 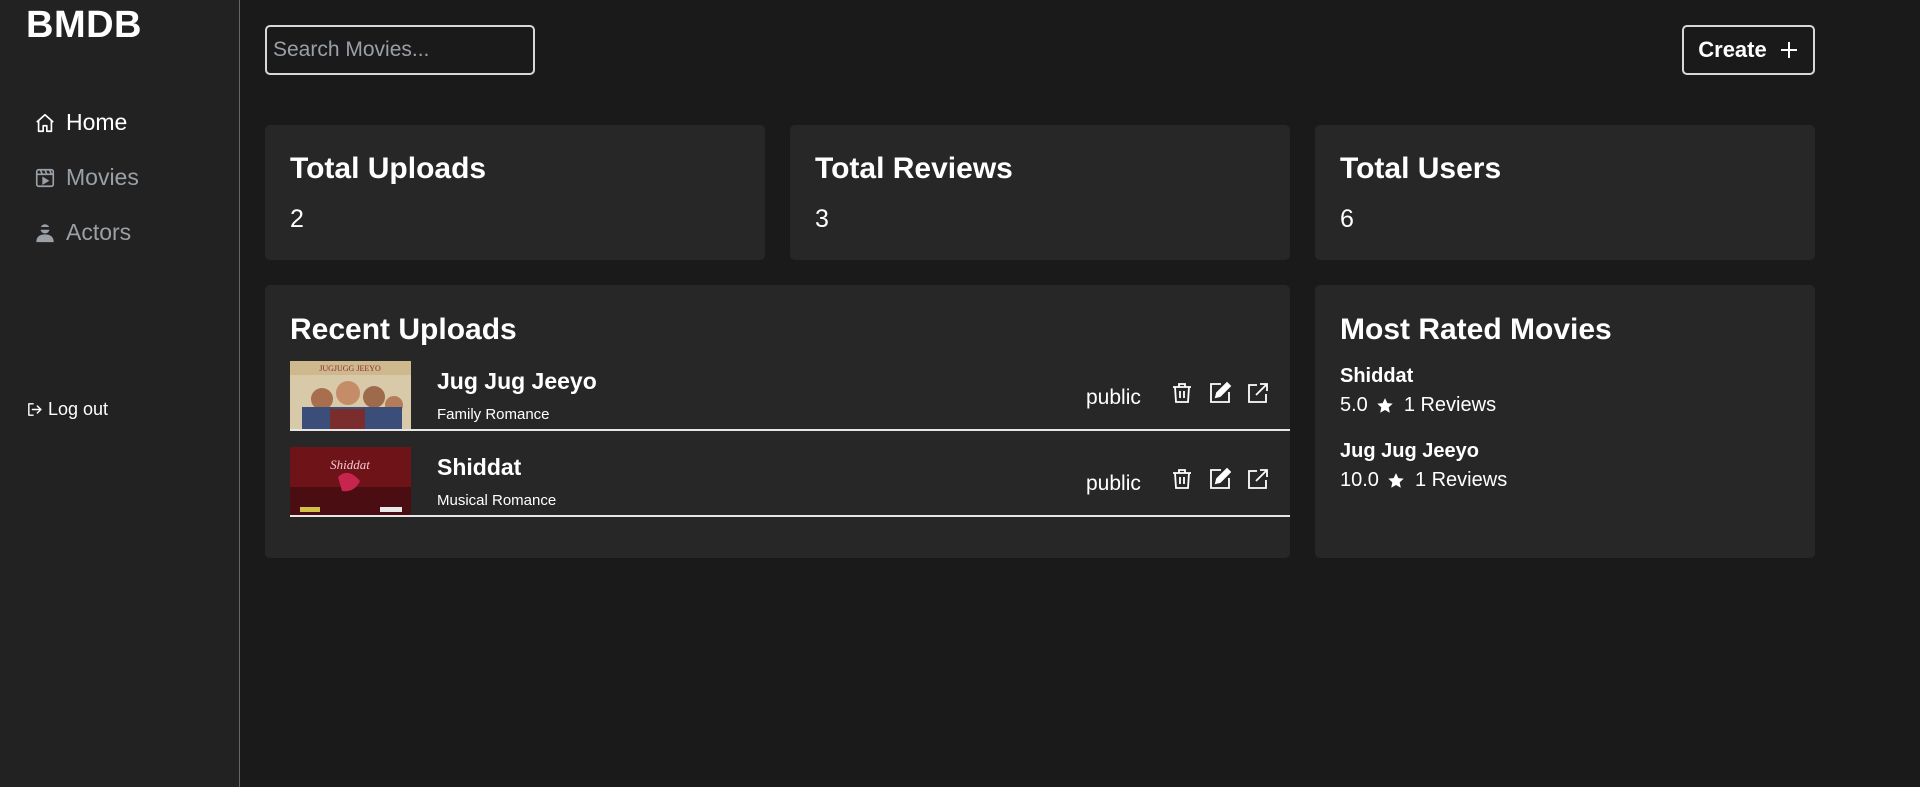 What do you see at coordinates (97, 122) in the screenshot?
I see `sidebar-item-label: Home` at bounding box center [97, 122].